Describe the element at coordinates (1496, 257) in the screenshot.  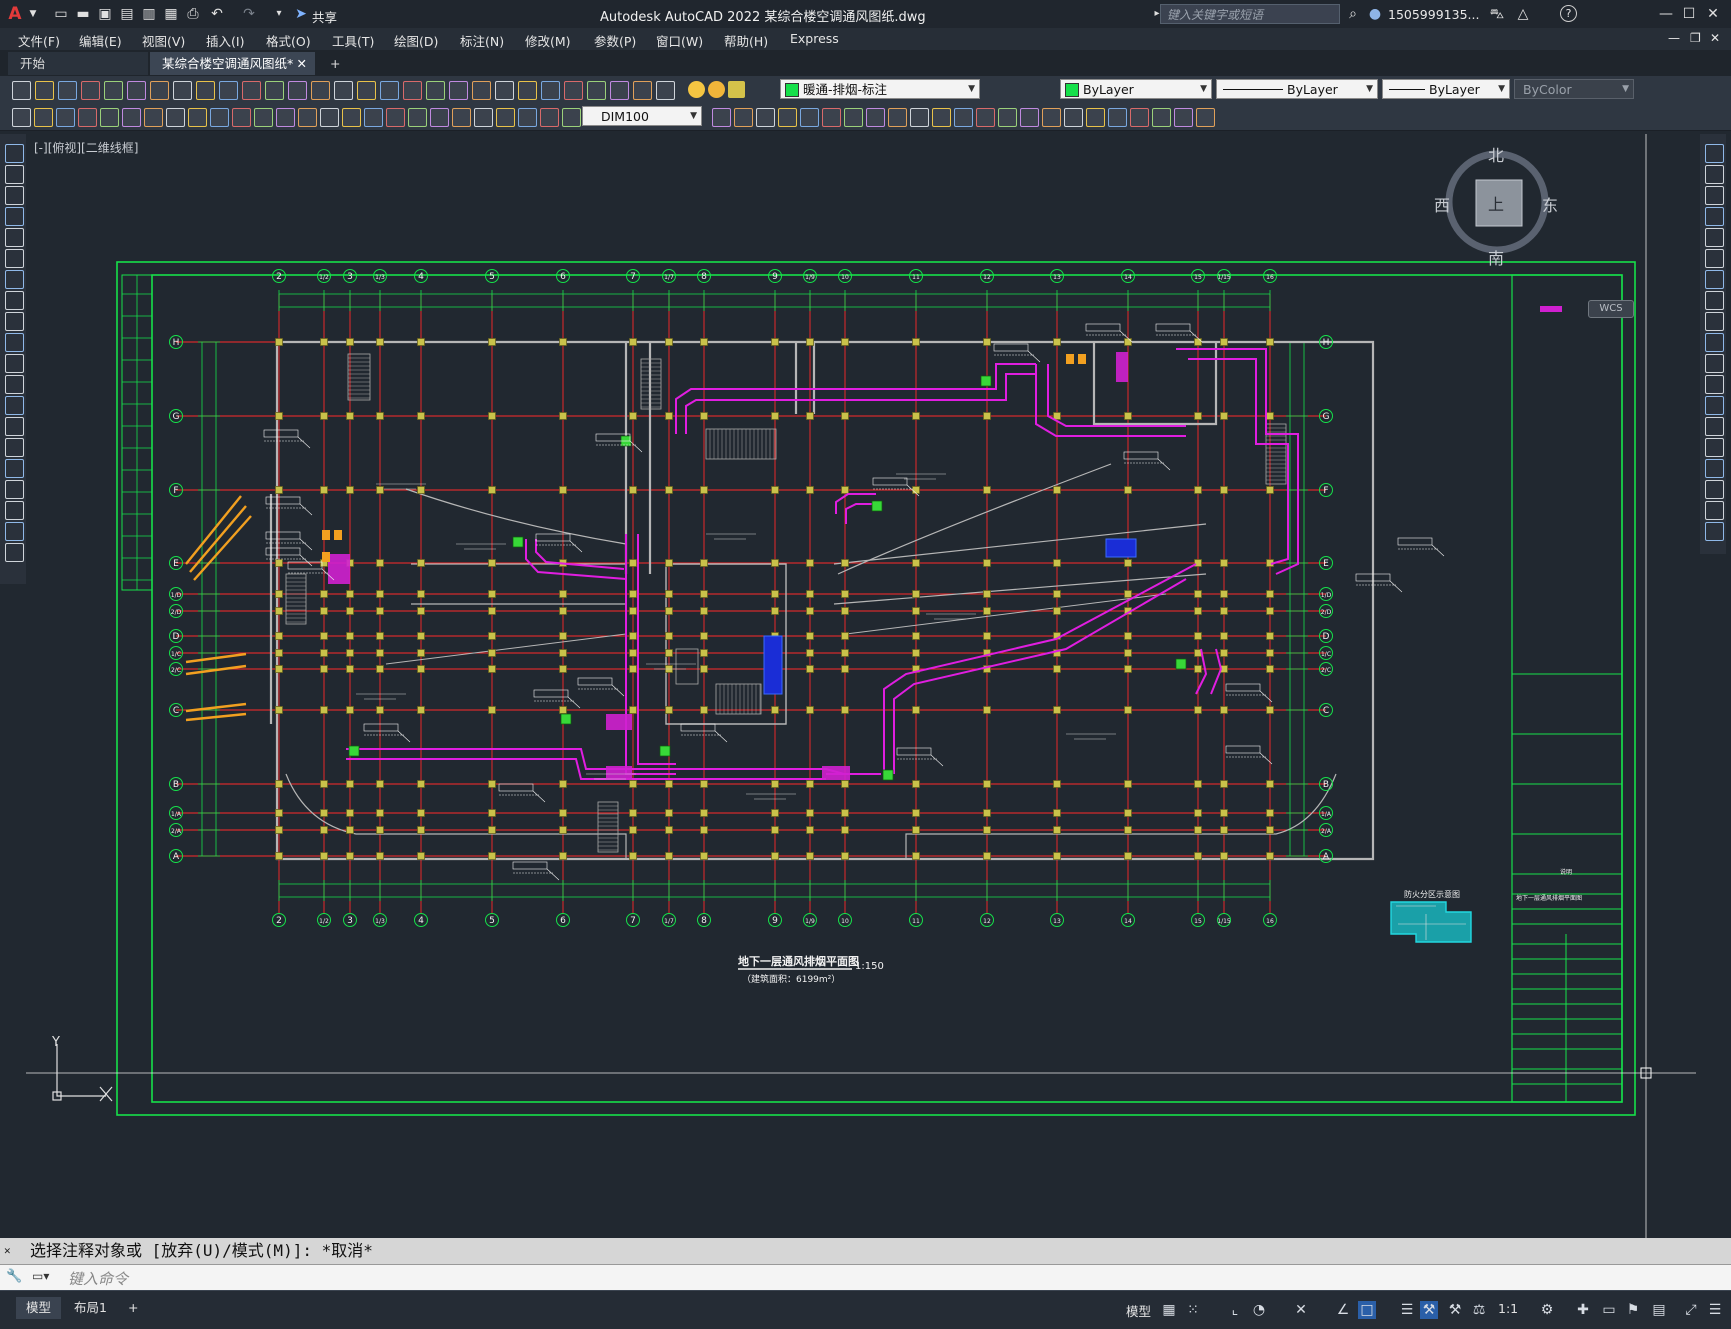
I see `viewcube-south: 南` at that location.